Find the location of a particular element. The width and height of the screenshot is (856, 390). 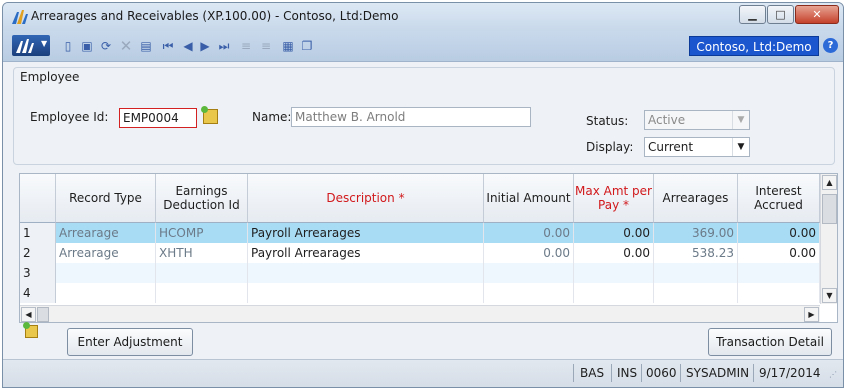

status-value: Active is located at coordinates (667, 120).